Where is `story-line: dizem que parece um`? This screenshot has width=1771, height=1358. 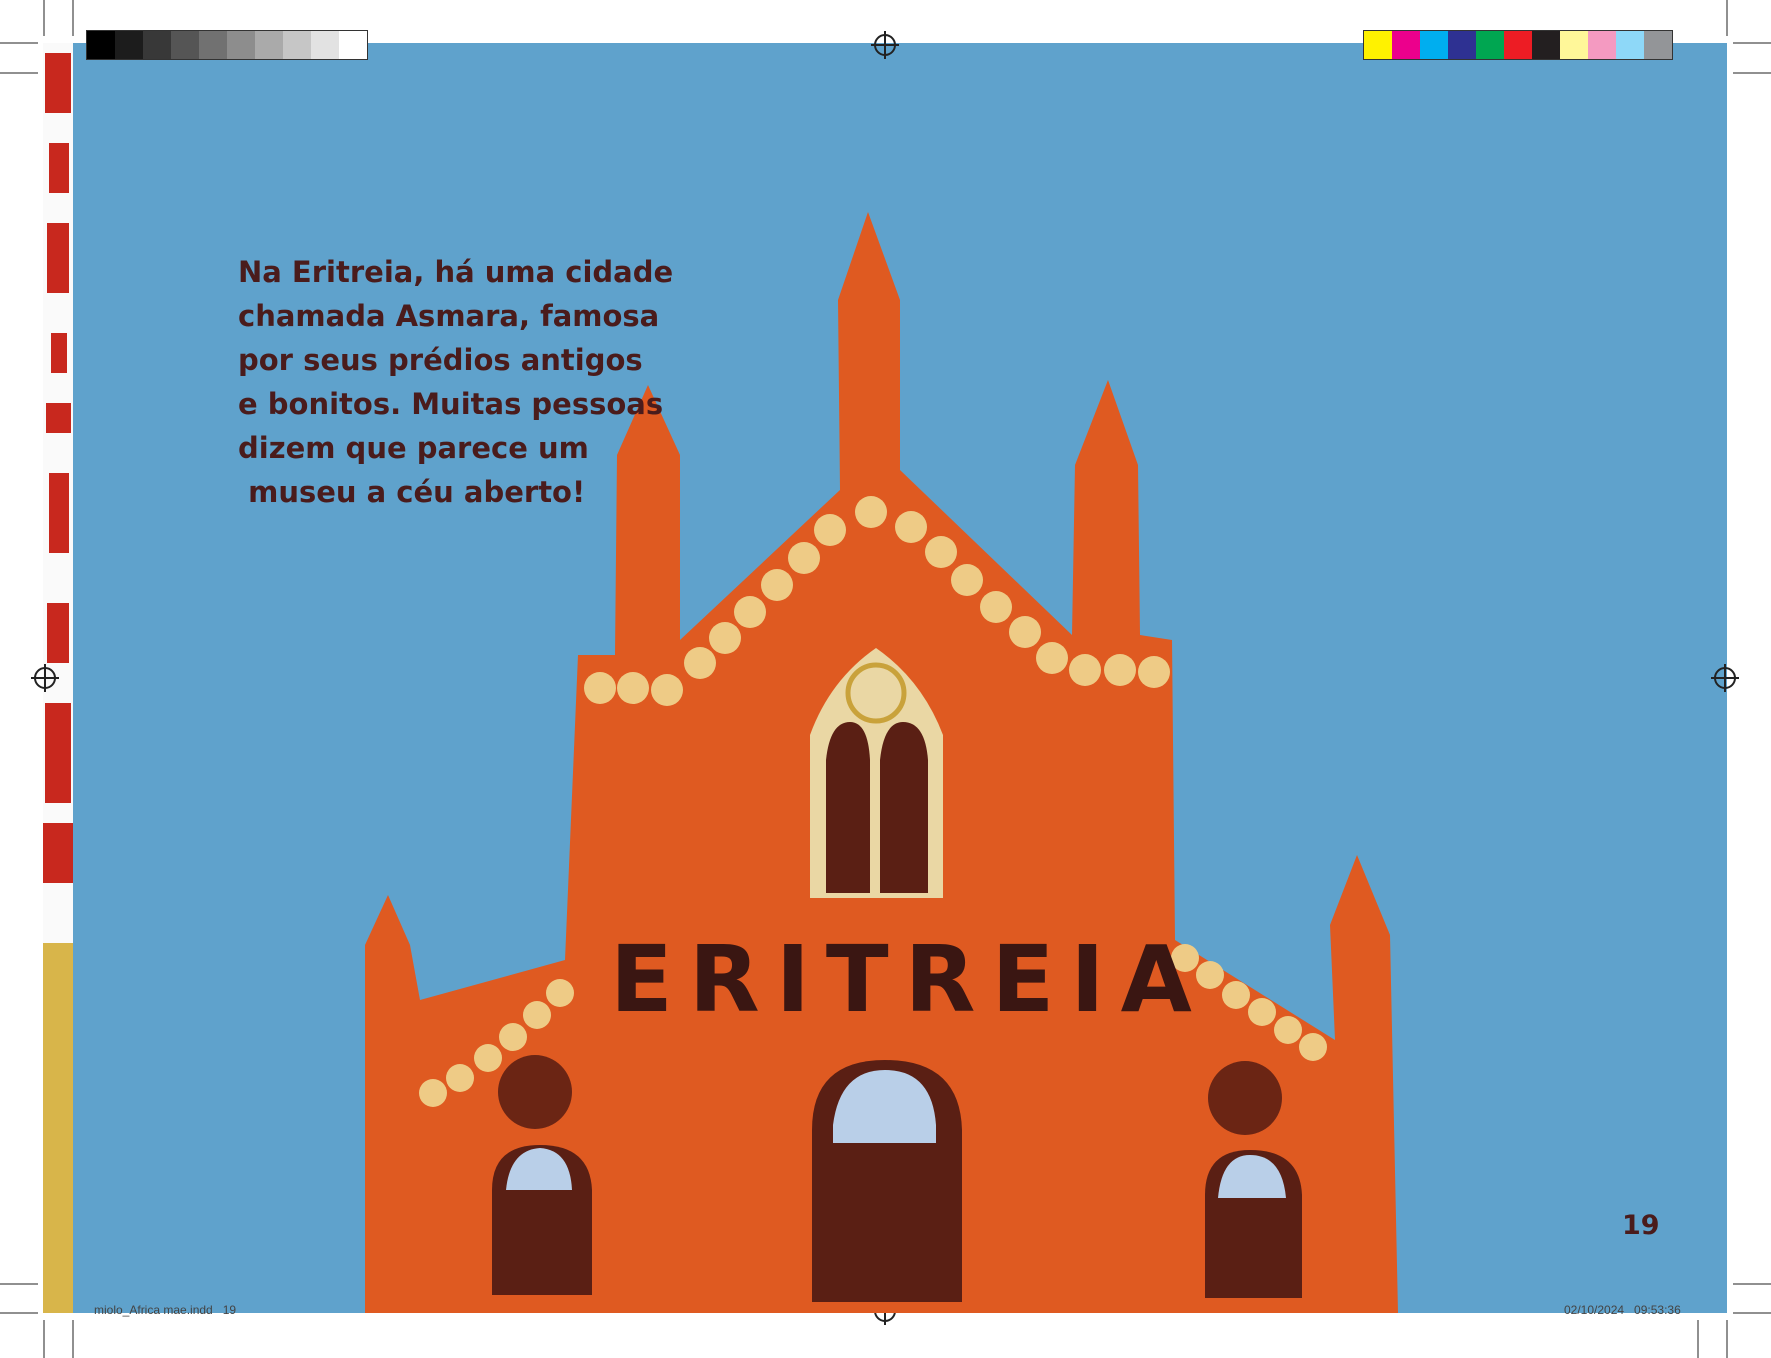 story-line: dizem que parece um is located at coordinates (413, 448).